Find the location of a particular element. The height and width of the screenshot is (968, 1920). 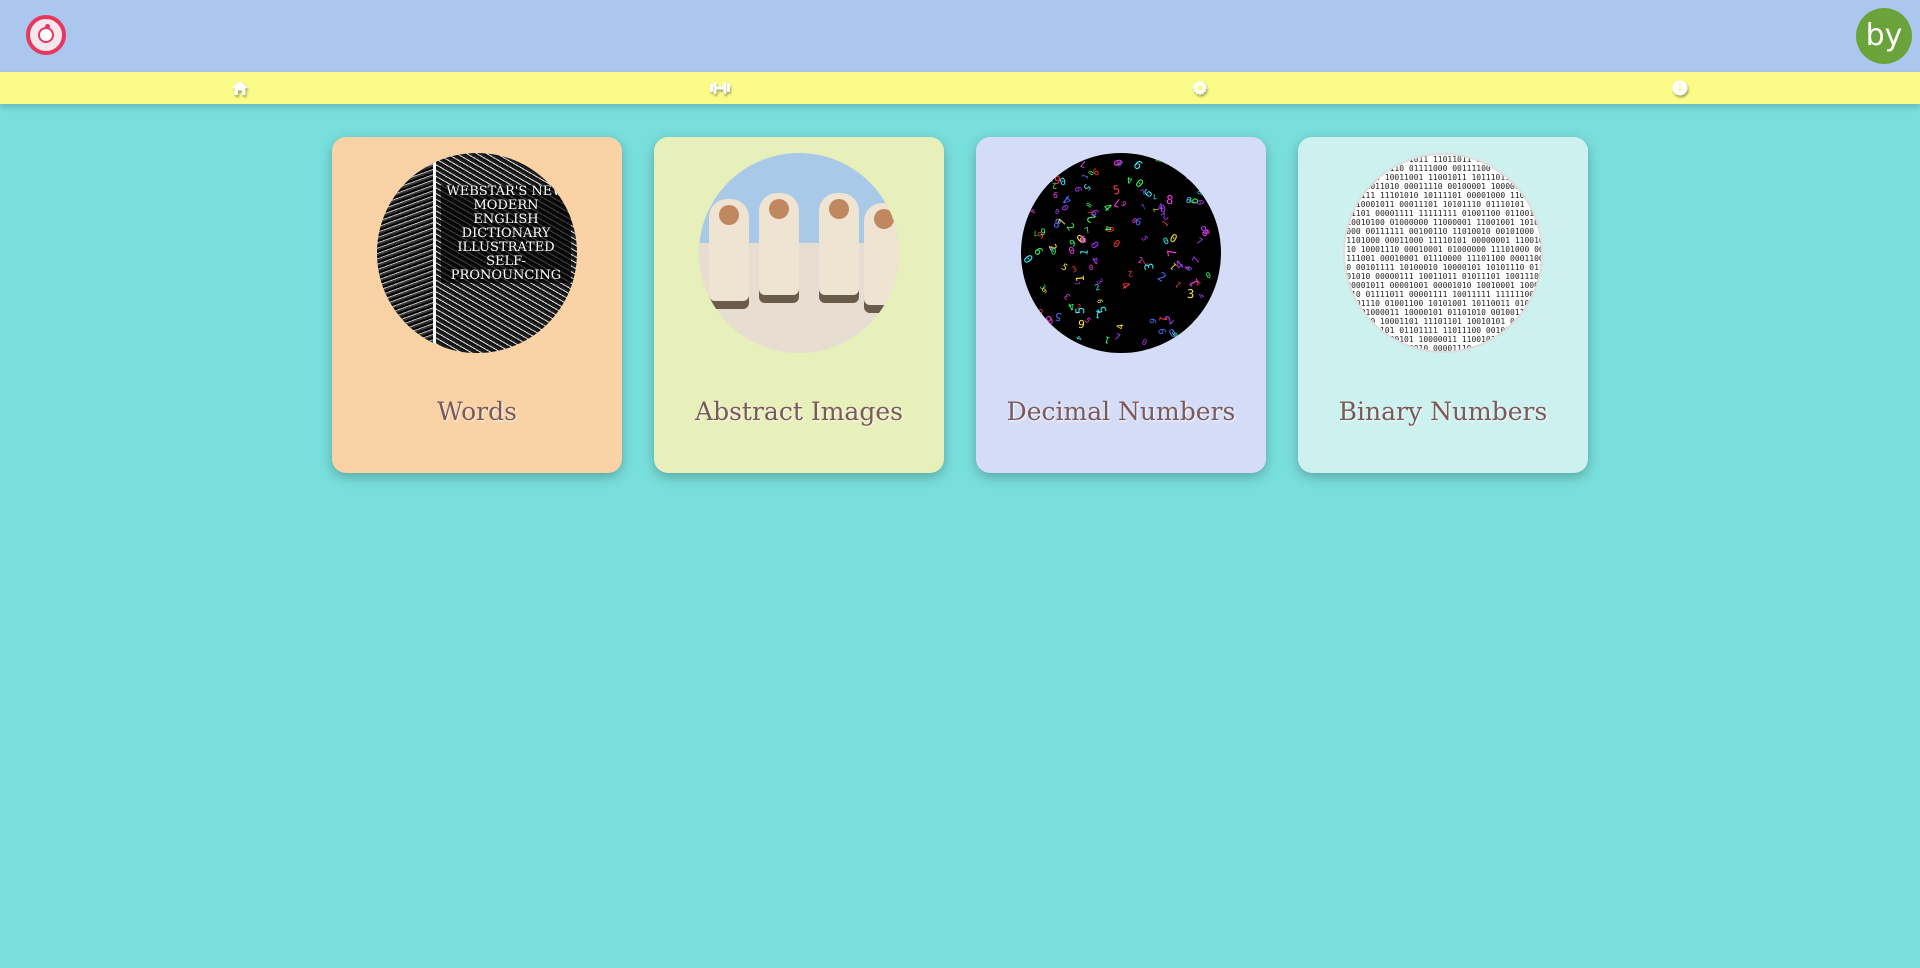

nav-item-settings is located at coordinates (1200, 88).